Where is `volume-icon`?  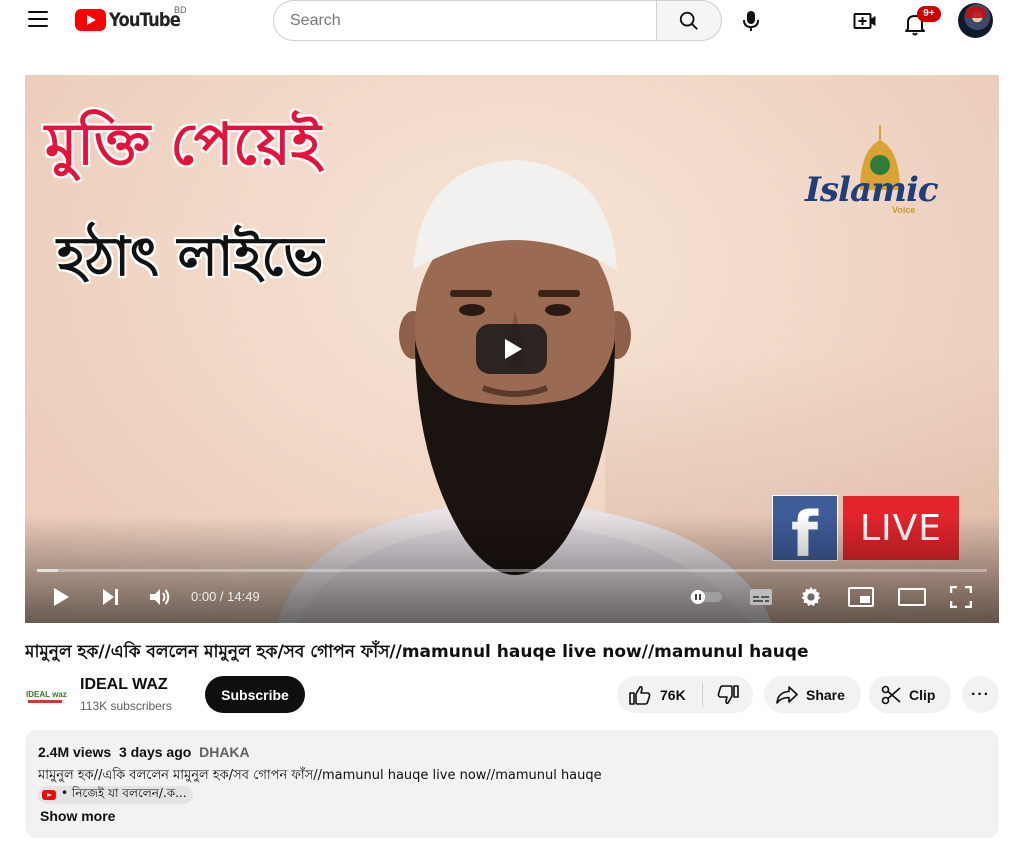
volume-icon is located at coordinates (160, 597).